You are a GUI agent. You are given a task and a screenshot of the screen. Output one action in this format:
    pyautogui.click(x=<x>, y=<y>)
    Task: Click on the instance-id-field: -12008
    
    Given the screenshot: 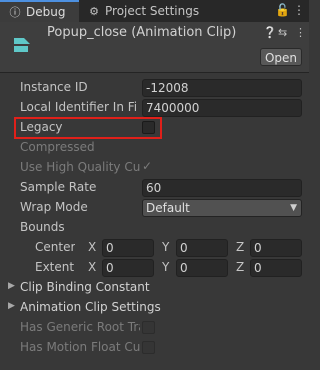 What is the action you would take?
    pyautogui.click(x=222, y=88)
    